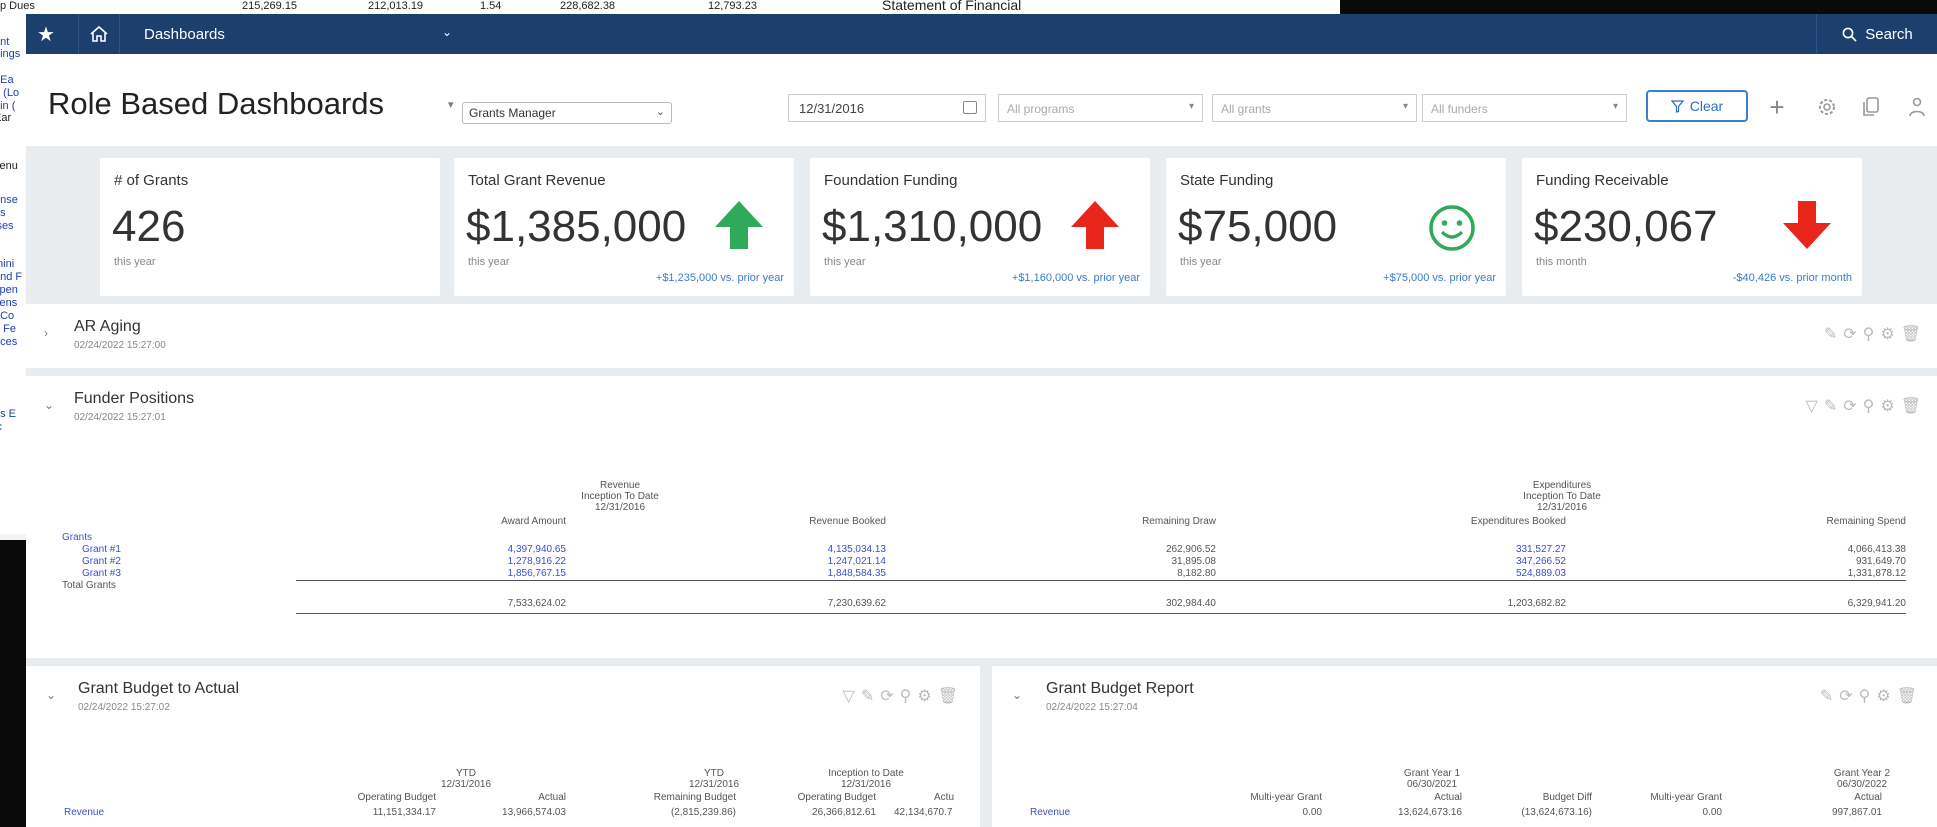  What do you see at coordinates (1556, 812) in the screenshot?
I see `table-cell: (13,624,673.16)` at bounding box center [1556, 812].